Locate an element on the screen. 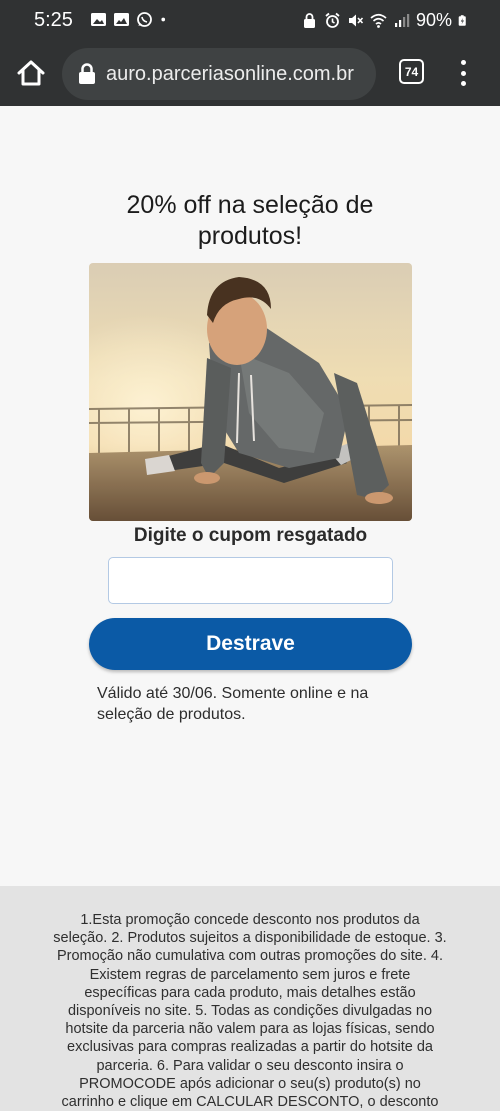 This screenshot has height=1111, width=500. alarm-icon is located at coordinates (332, 20).